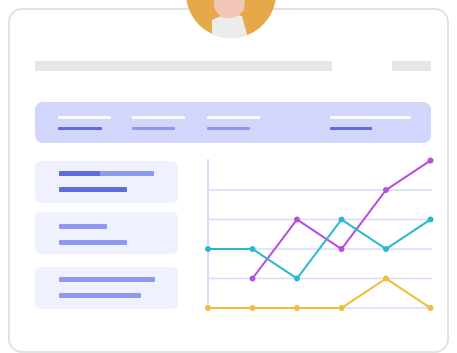 This screenshot has height=353, width=457. What do you see at coordinates (84, 117) in the screenshot?
I see `tab-1-label-line` at bounding box center [84, 117].